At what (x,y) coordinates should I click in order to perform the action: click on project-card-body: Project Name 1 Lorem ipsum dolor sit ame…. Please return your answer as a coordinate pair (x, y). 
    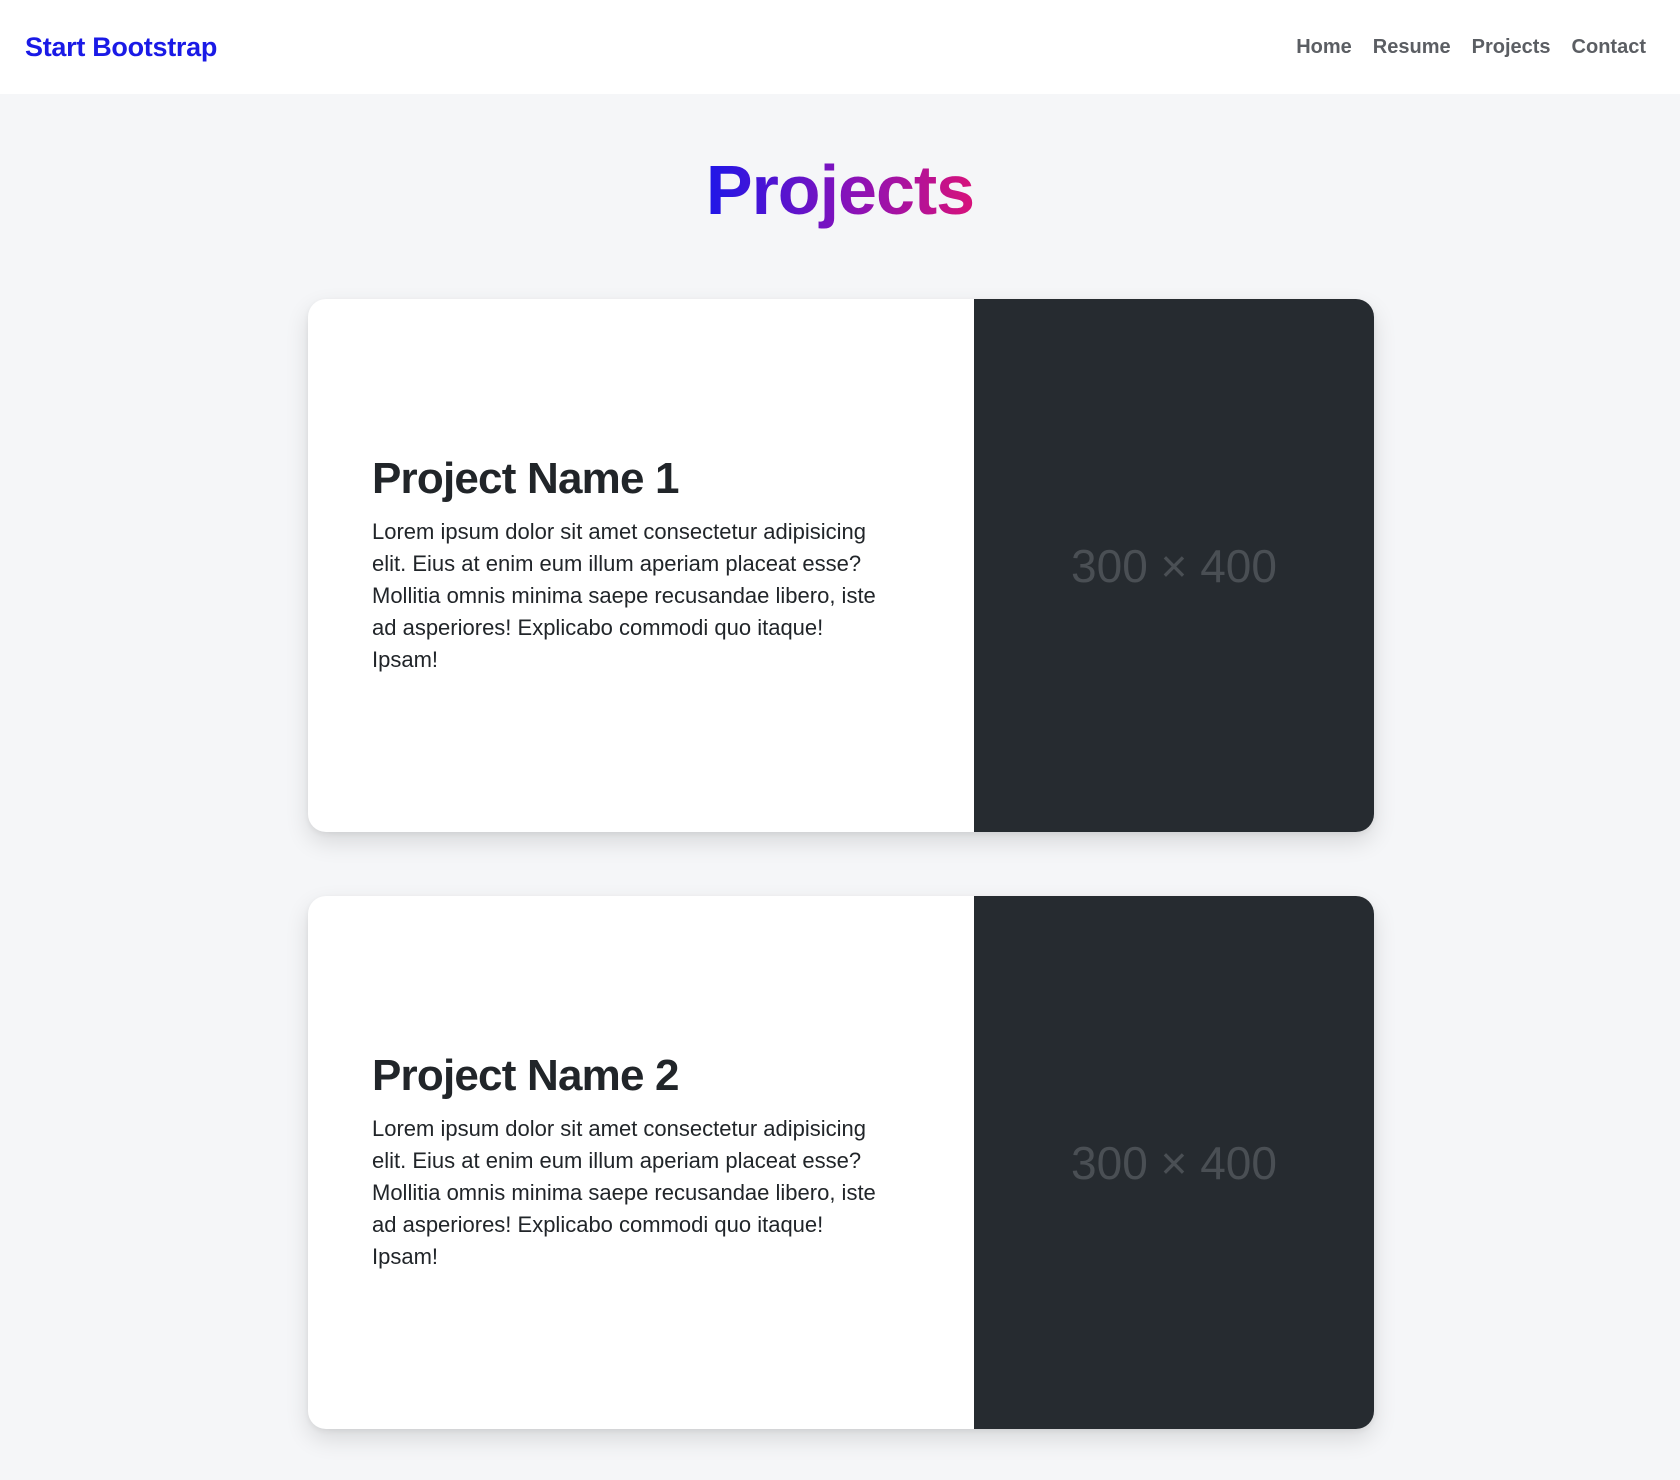
    Looking at the image, I should click on (641, 565).